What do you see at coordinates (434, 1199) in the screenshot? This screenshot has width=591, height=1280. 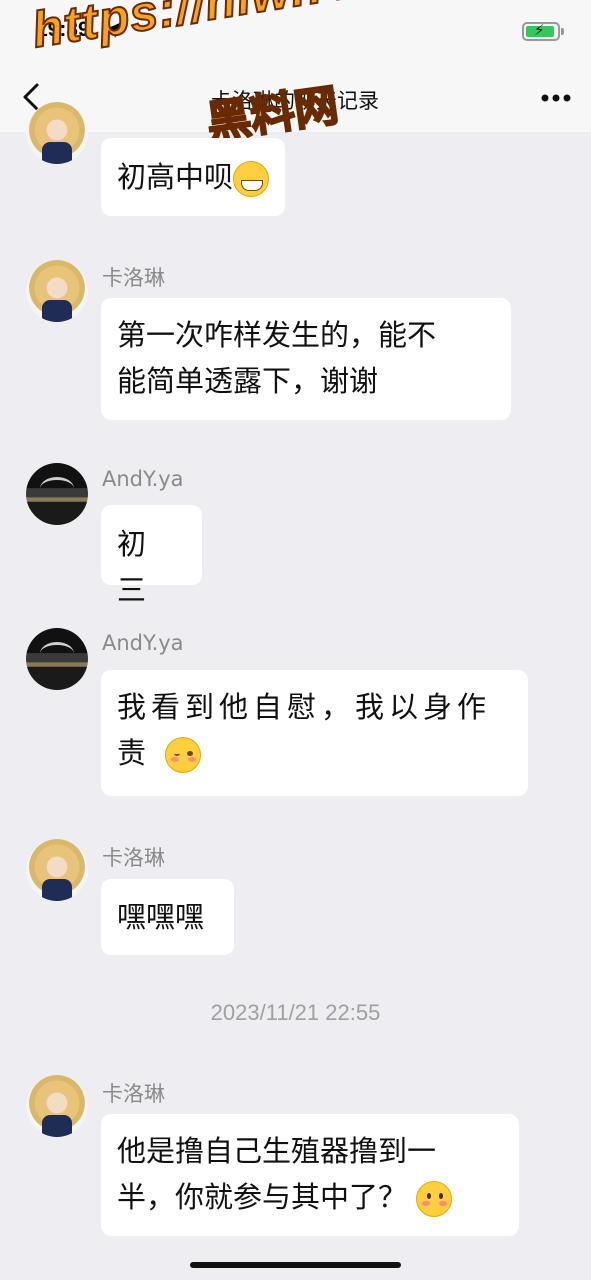 I see `shy-emoji-icon` at bounding box center [434, 1199].